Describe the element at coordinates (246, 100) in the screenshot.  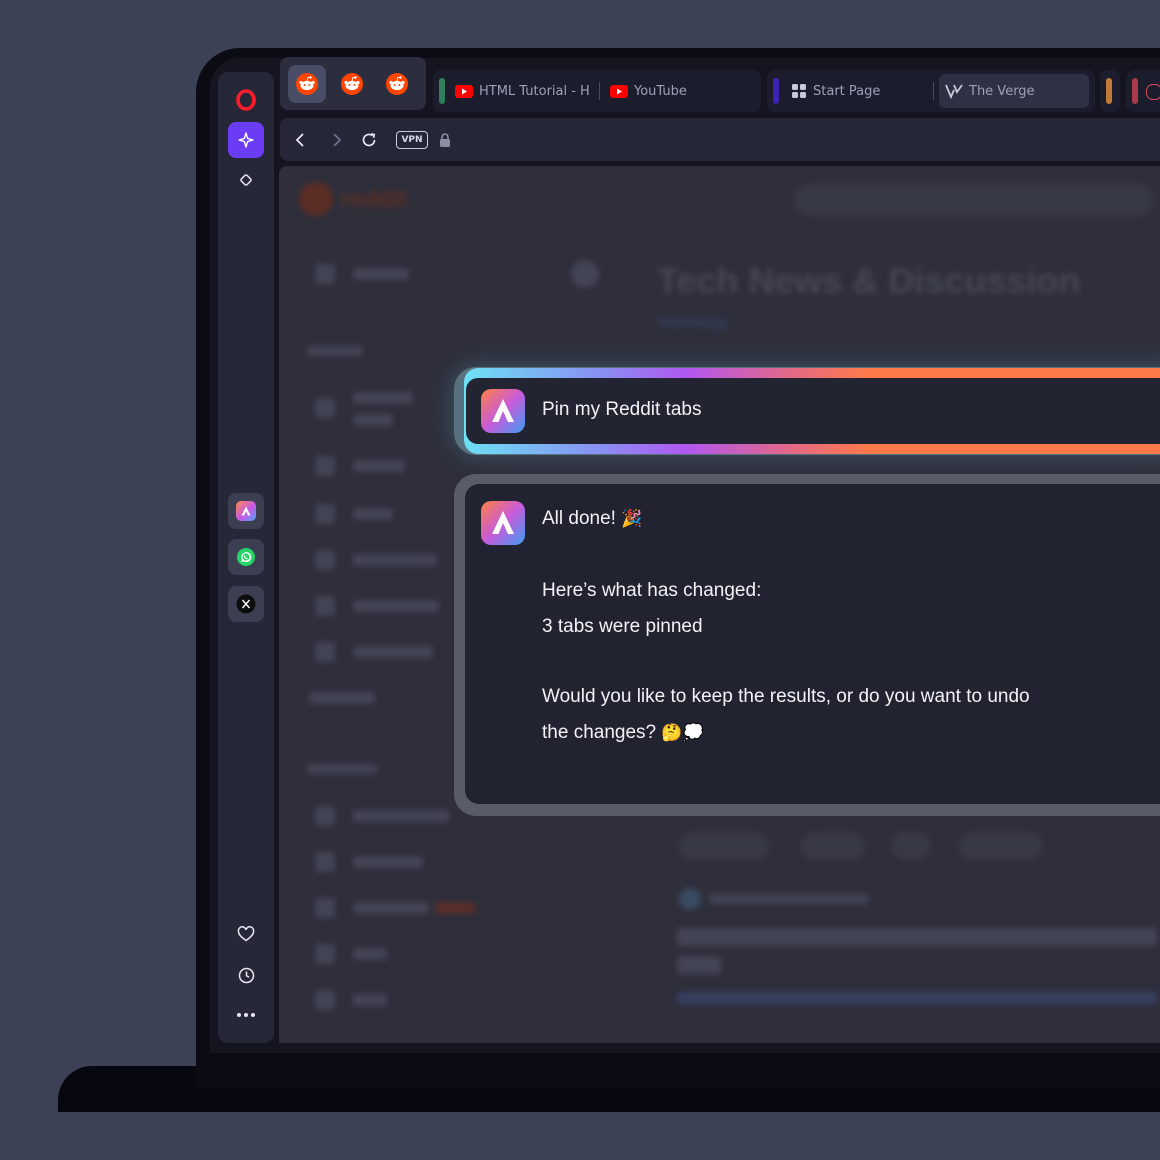
I see `opera-logo-icon` at that location.